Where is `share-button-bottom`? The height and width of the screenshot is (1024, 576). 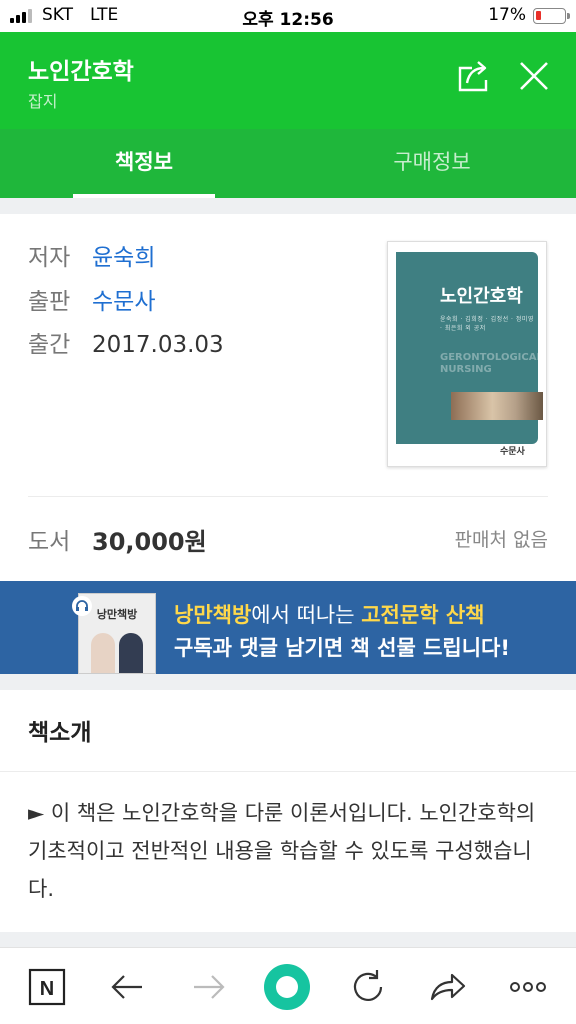 share-button-bottom is located at coordinates (448, 987).